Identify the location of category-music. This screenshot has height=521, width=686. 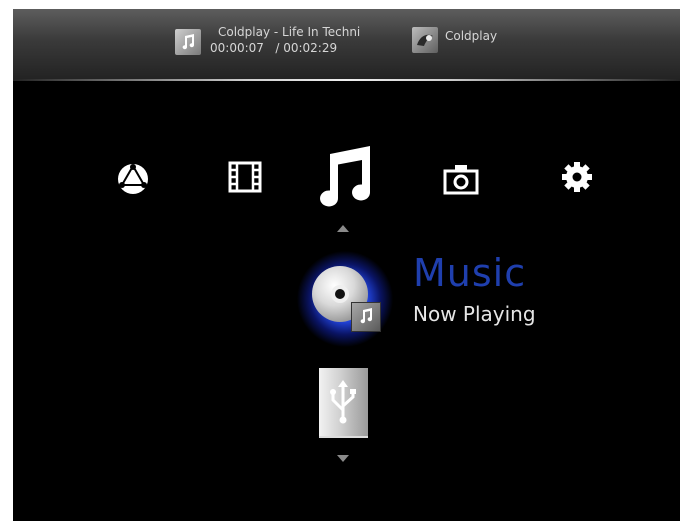
(344, 176).